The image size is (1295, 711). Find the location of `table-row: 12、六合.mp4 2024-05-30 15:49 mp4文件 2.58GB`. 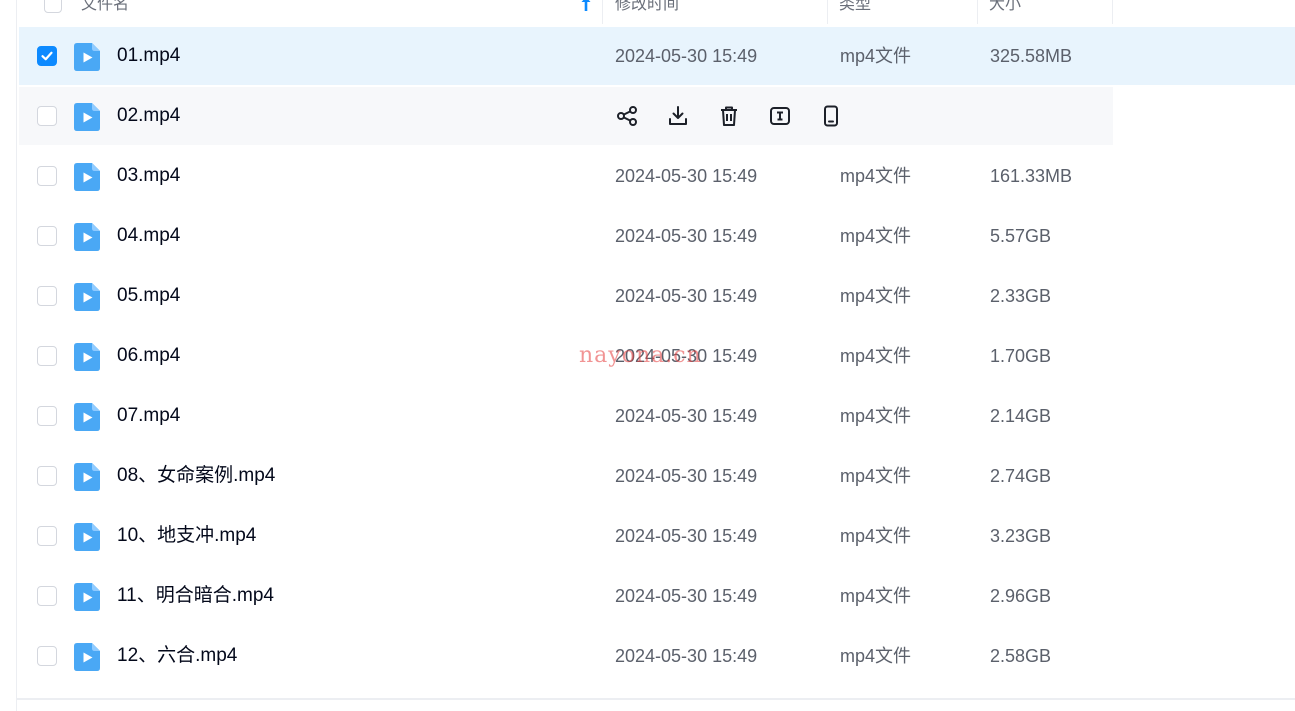

table-row: 12、六合.mp4 2024-05-30 15:49 mp4文件 2.58GB is located at coordinates (657, 656).